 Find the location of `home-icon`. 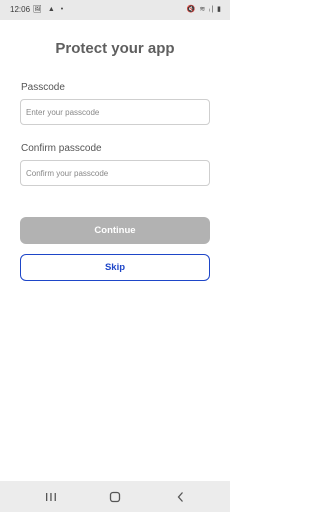

home-icon is located at coordinates (115, 497).